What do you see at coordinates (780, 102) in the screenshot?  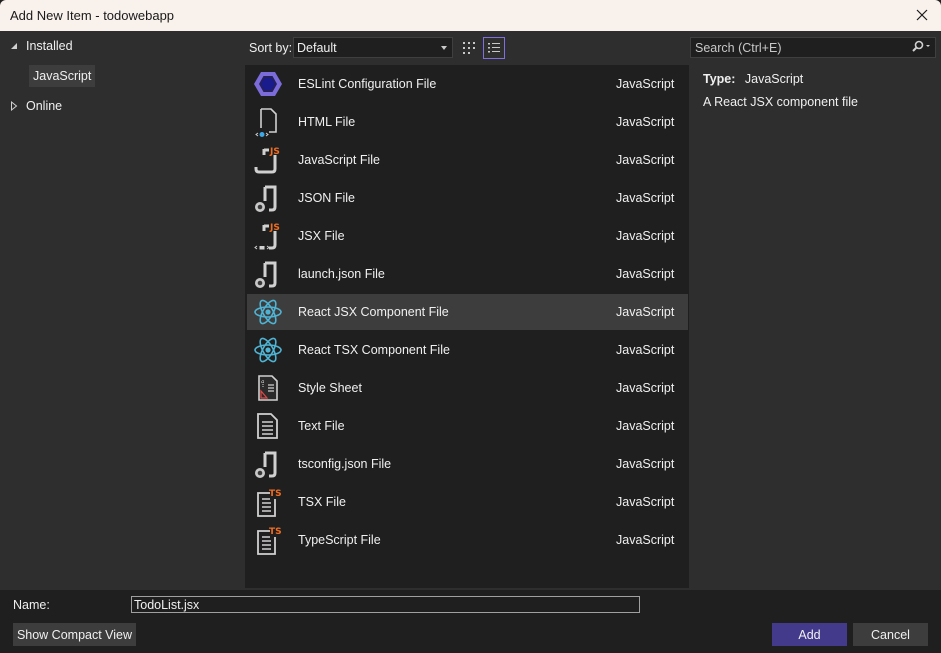 I see `detail-description: A React JSX component file` at bounding box center [780, 102].